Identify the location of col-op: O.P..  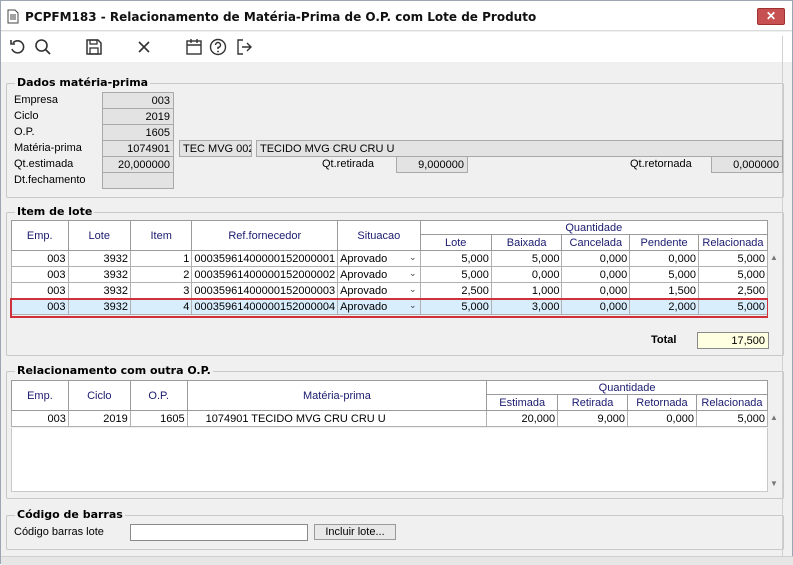
(158, 395).